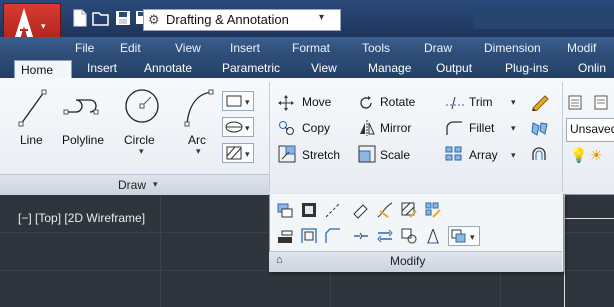 This screenshot has height=307, width=614. Describe the element at coordinates (361, 237) in the screenshot. I see `join-icon` at that location.